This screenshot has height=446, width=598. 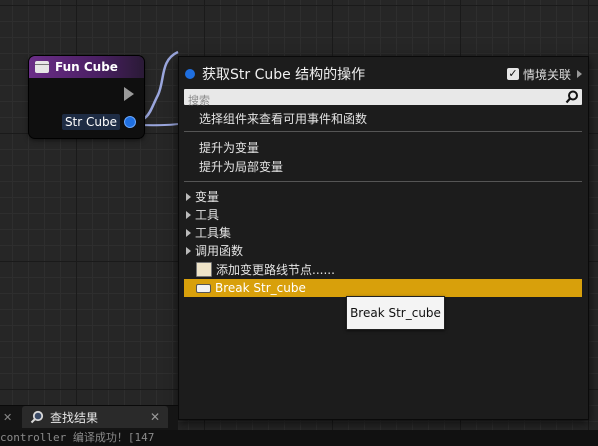 I want to click on promote-to-variable: 提升为变量, so click(x=229, y=147).